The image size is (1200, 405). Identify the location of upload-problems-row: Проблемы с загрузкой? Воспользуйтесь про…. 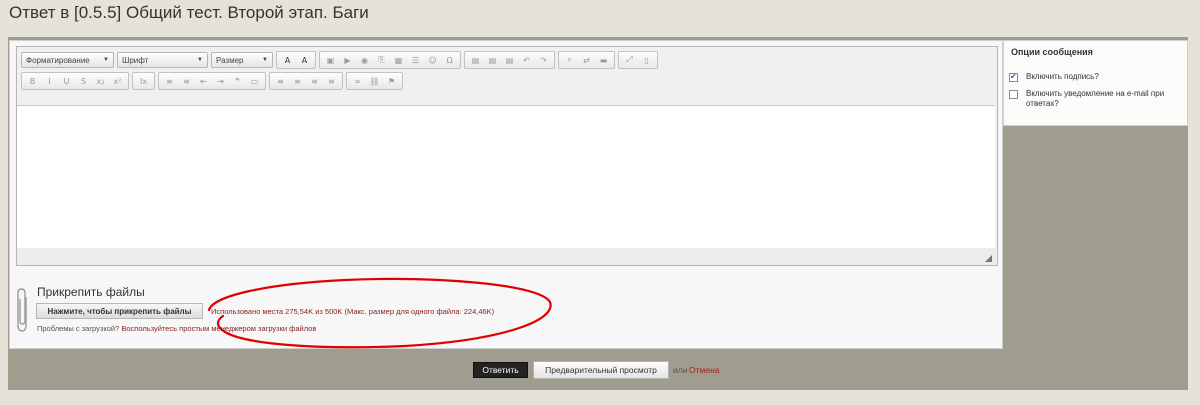
(176, 328).